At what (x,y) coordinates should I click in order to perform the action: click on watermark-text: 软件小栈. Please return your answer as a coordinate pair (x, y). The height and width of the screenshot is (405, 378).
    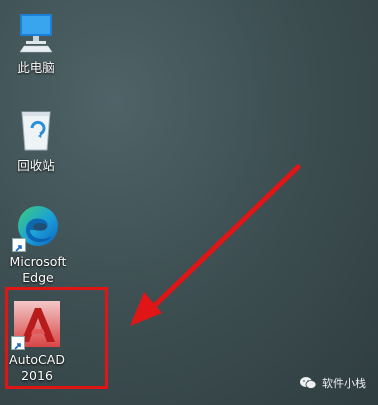
    Looking at the image, I should click on (344, 383).